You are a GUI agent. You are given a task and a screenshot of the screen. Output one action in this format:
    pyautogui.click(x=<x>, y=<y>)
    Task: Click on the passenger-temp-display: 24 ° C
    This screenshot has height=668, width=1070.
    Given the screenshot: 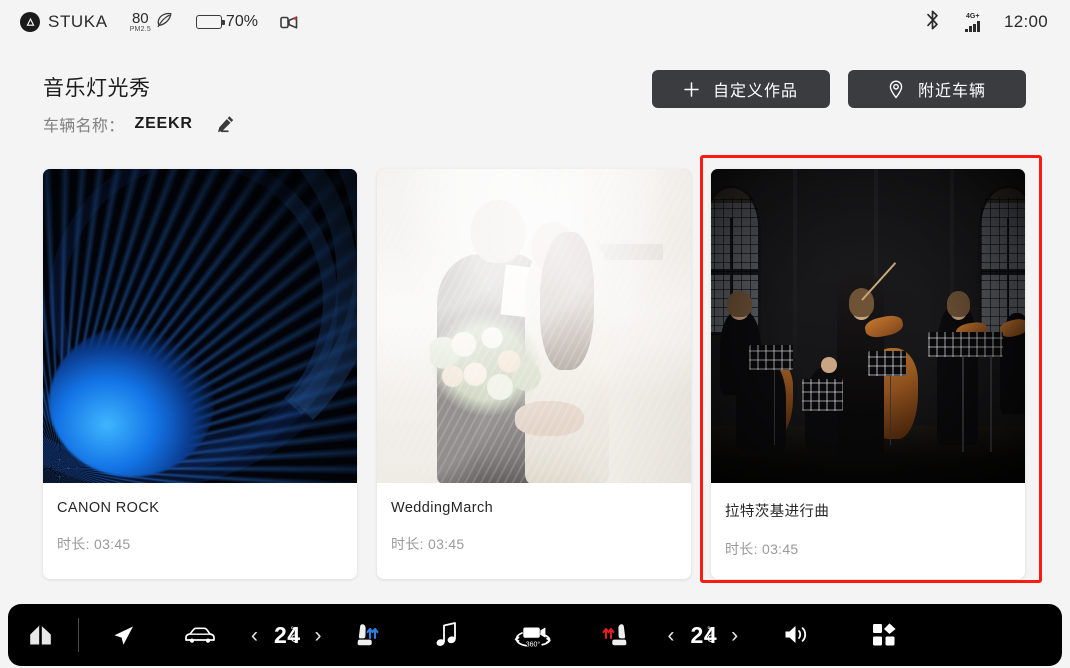 What is the action you would take?
    pyautogui.click(x=704, y=635)
    